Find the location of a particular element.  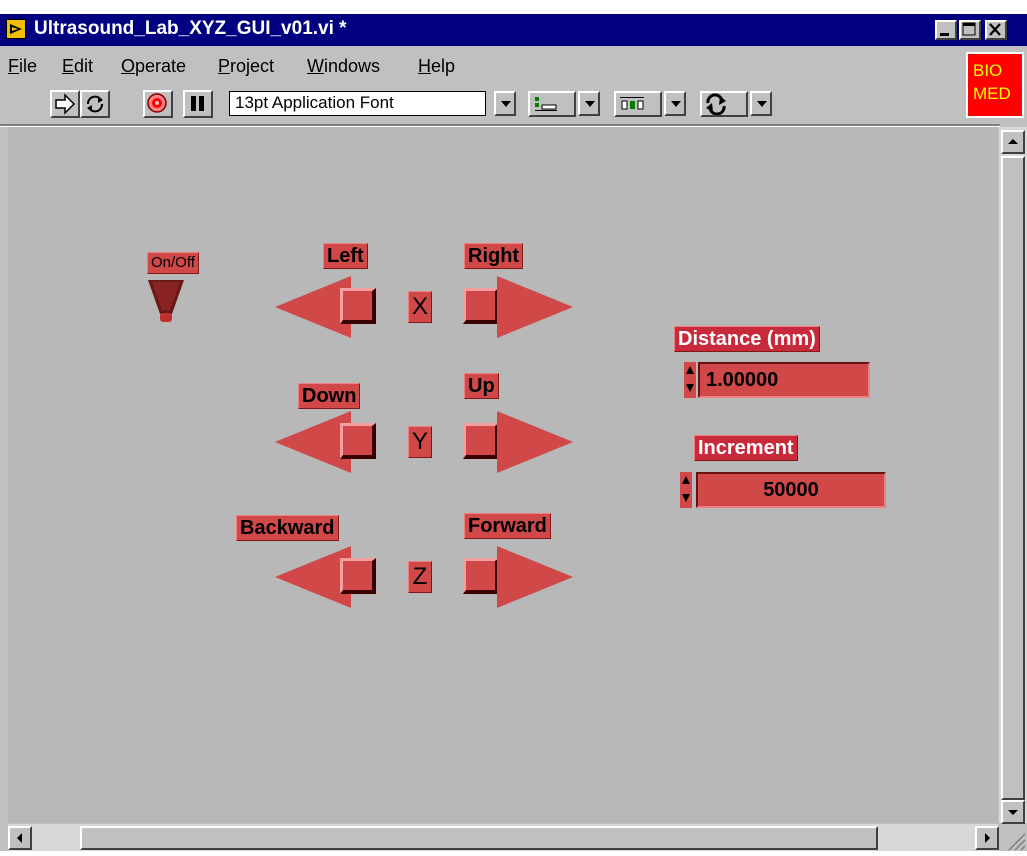

power-switch is located at coordinates (166, 303).